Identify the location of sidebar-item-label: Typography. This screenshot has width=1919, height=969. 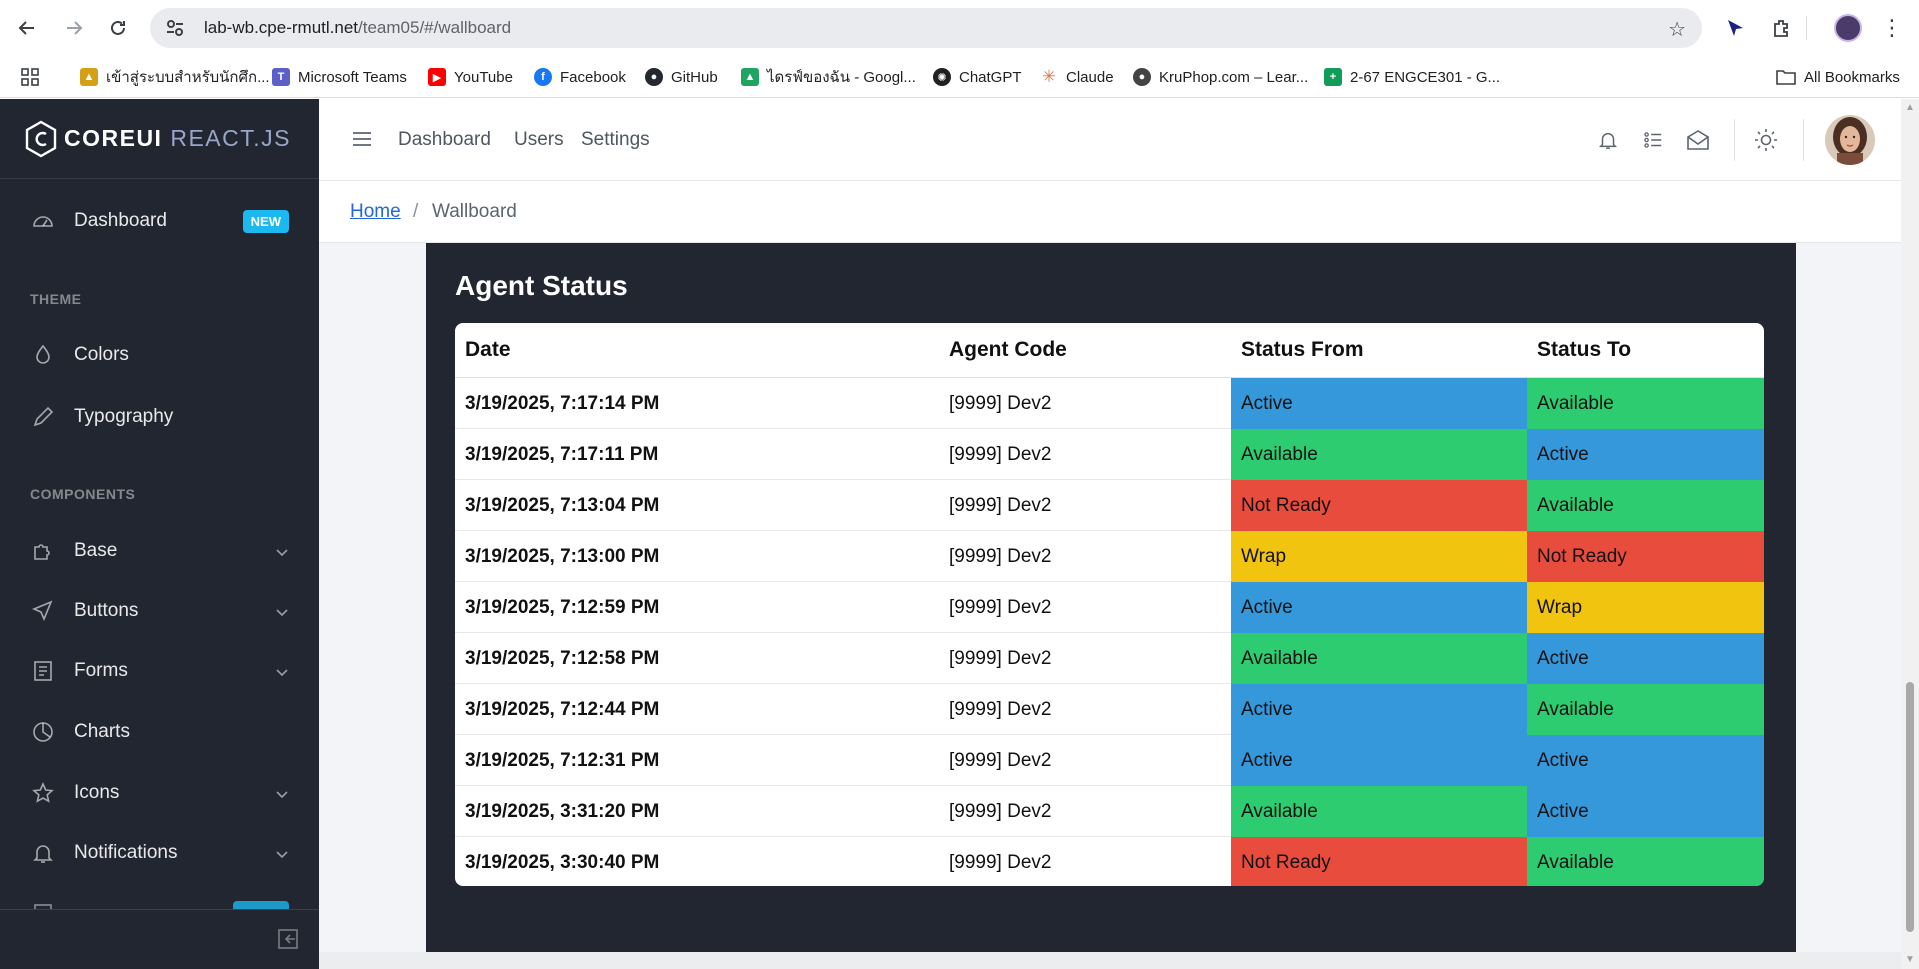
(124, 416).